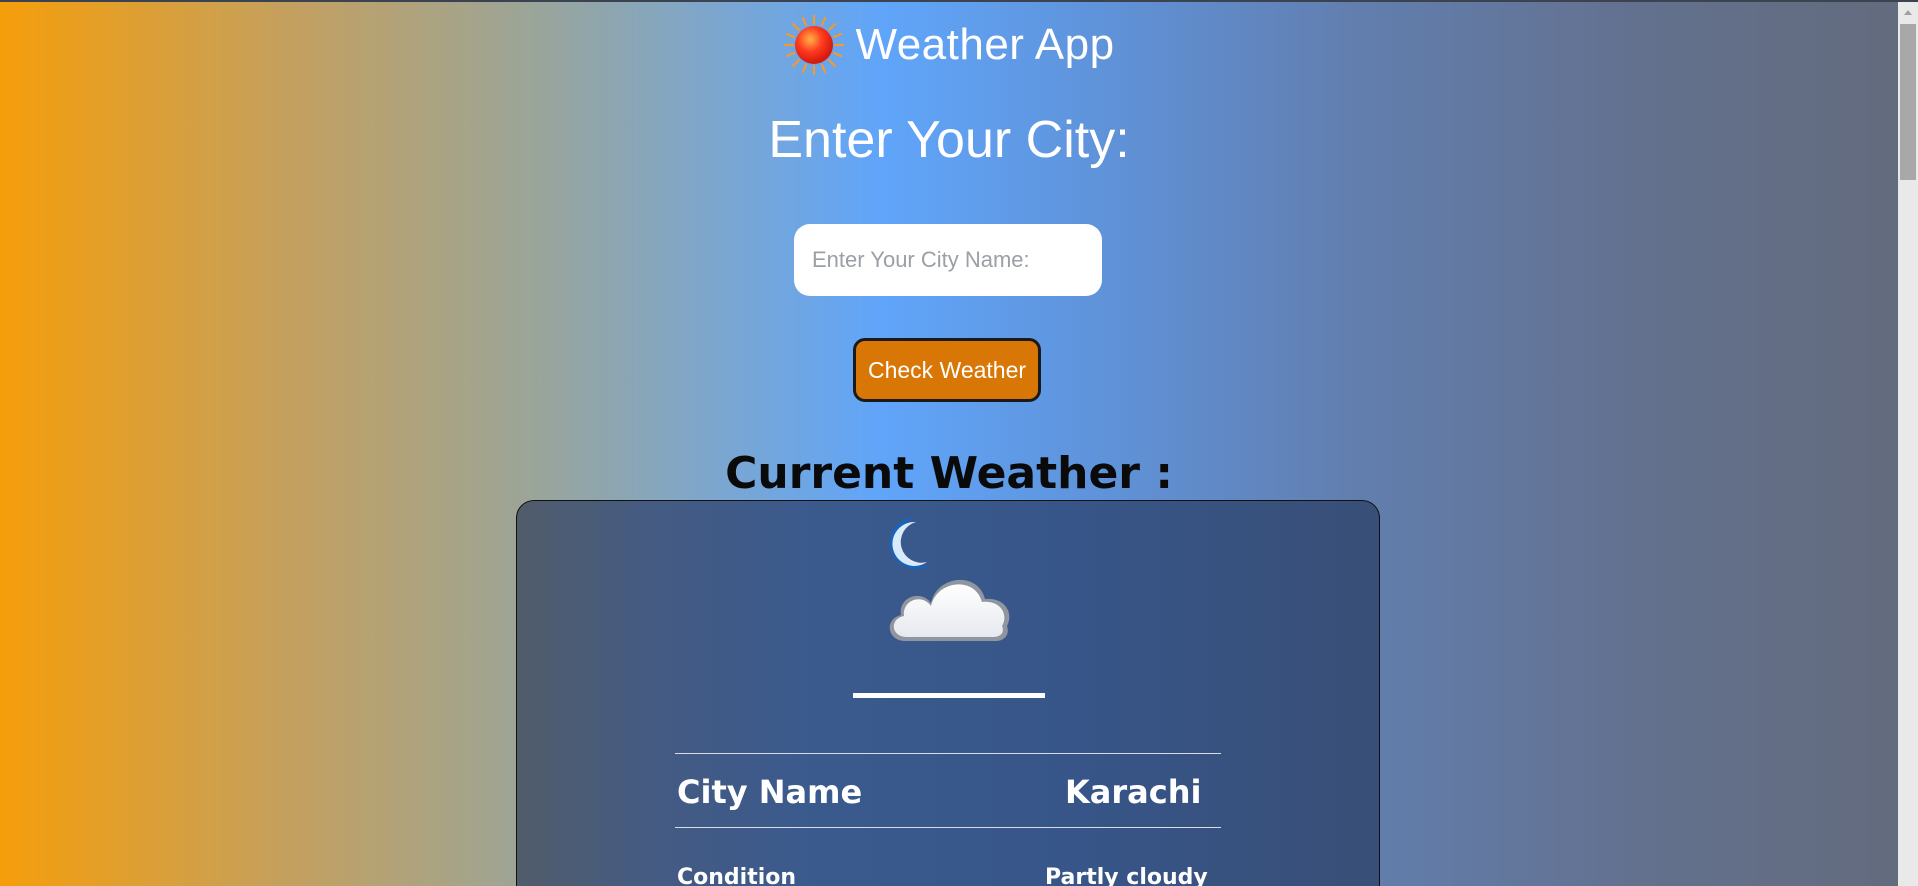 The width and height of the screenshot is (1918, 886). I want to click on scroll-up-arrow-icon, so click(1908, 12).